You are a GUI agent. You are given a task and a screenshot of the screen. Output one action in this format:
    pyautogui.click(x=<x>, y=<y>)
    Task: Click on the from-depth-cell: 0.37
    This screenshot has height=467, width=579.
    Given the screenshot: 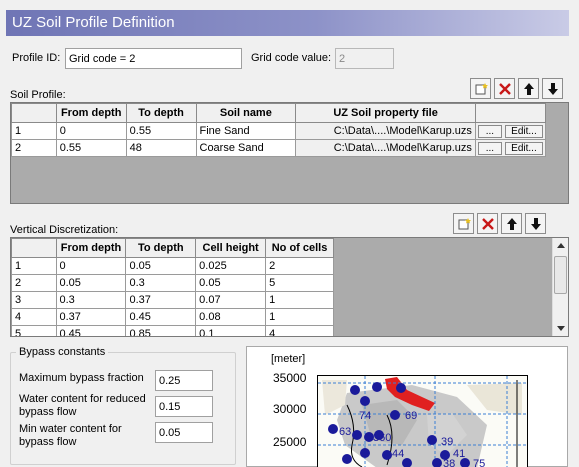 What is the action you would take?
    pyautogui.click(x=91, y=317)
    